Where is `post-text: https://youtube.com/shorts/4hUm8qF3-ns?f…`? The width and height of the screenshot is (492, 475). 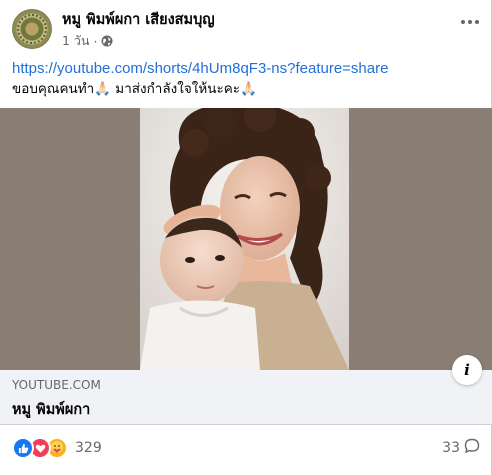
post-text: https://youtube.com/shorts/4hUm8qF3-ns?f… is located at coordinates (247, 79).